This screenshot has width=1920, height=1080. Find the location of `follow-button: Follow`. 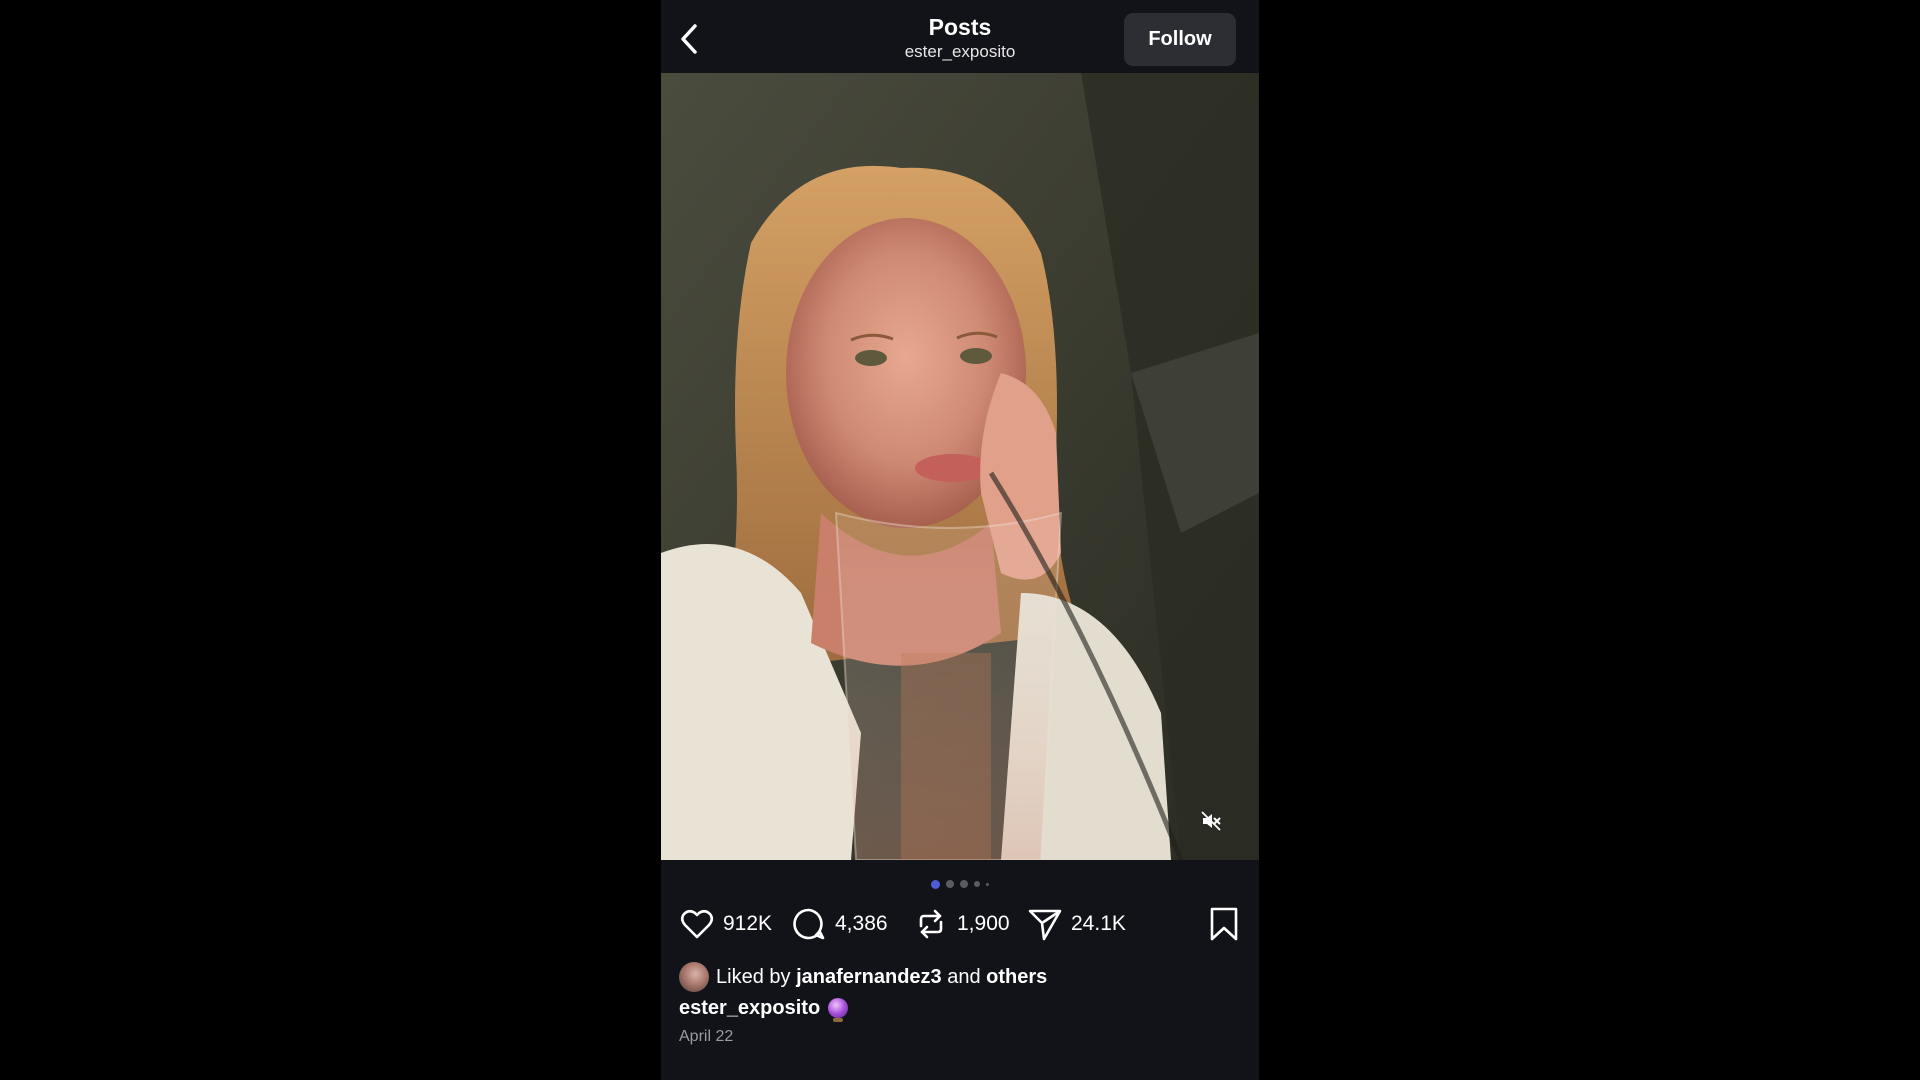

follow-button: Follow is located at coordinates (1180, 39).